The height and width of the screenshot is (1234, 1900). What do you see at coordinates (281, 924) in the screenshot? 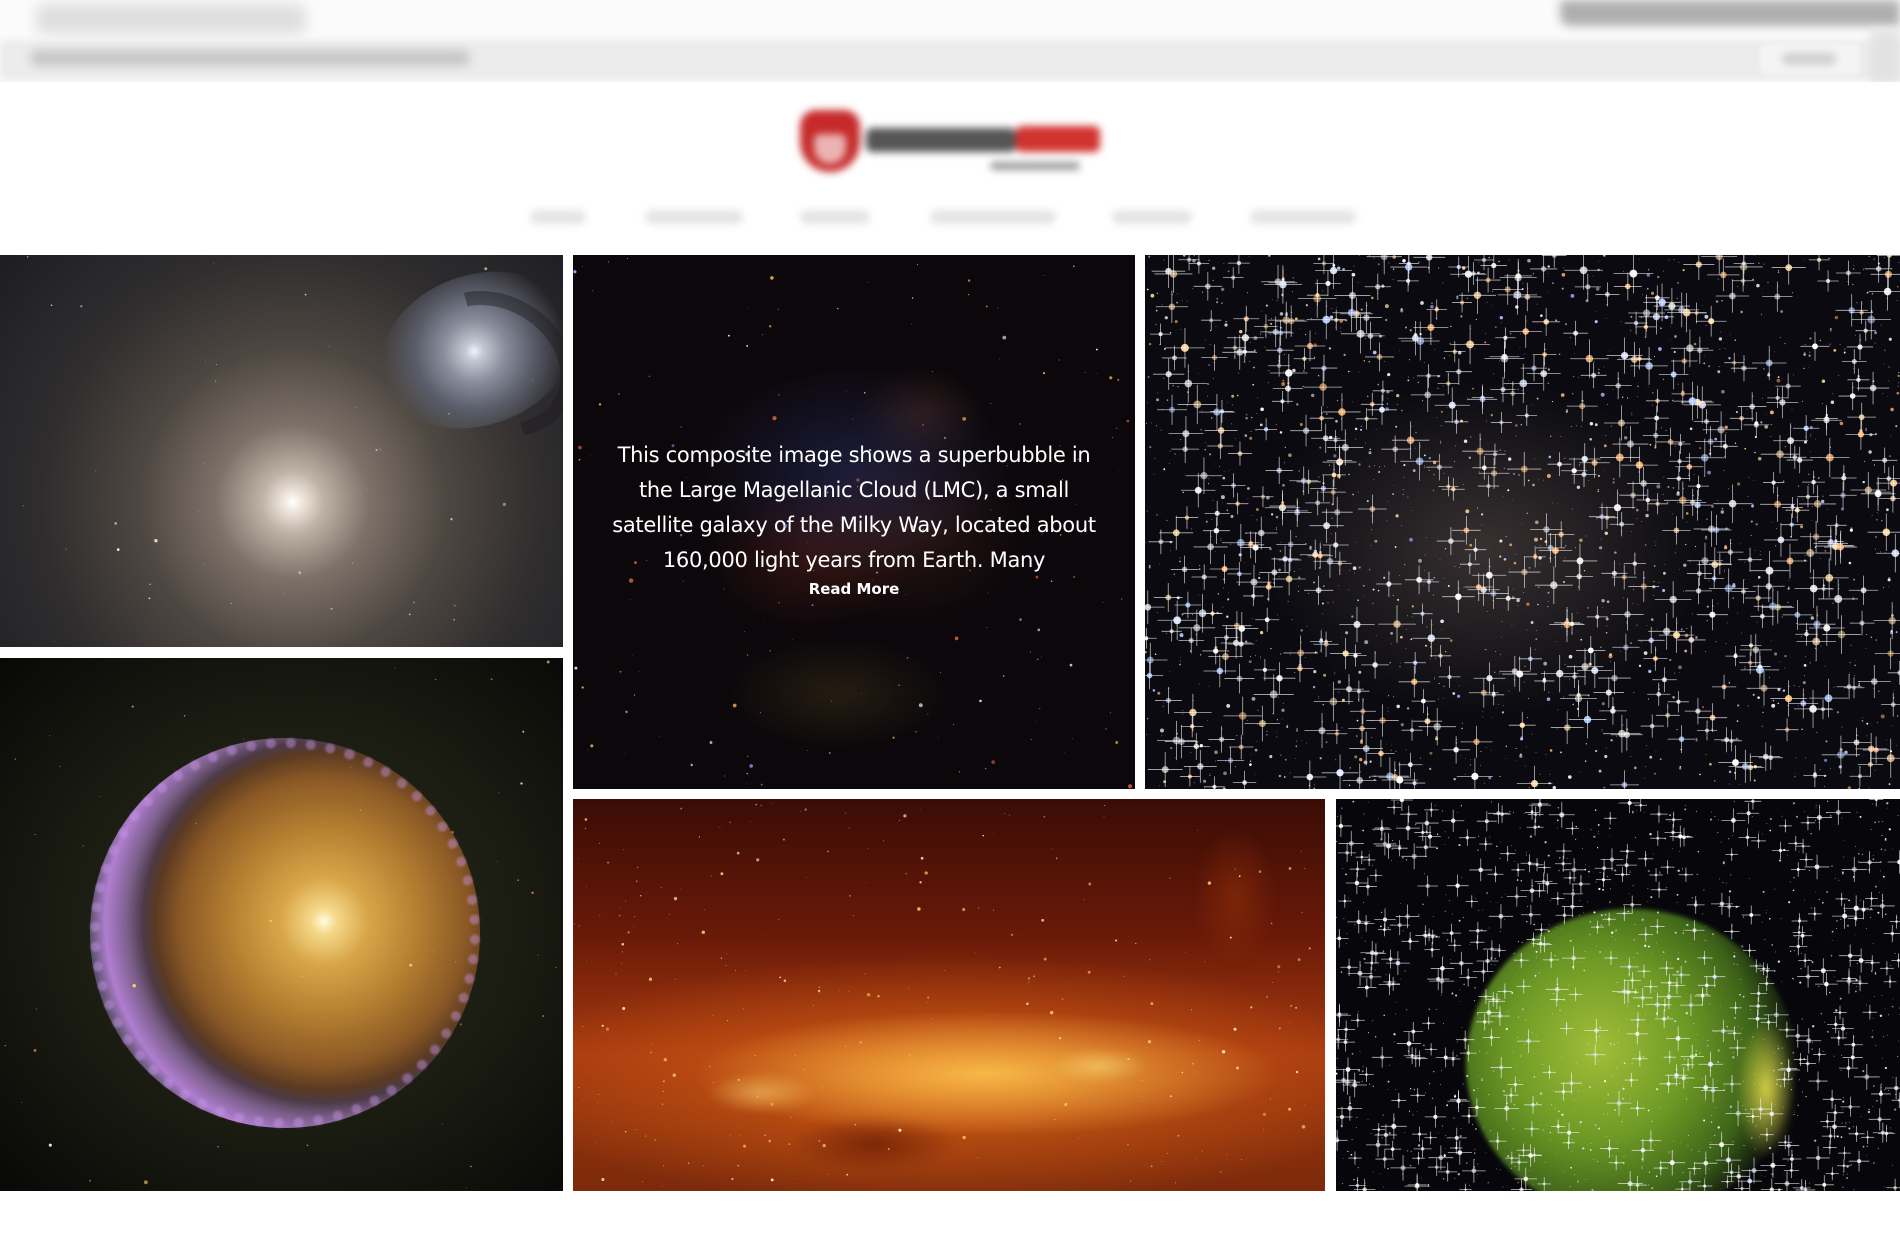
I see `ring-spiral-galaxy-image` at bounding box center [281, 924].